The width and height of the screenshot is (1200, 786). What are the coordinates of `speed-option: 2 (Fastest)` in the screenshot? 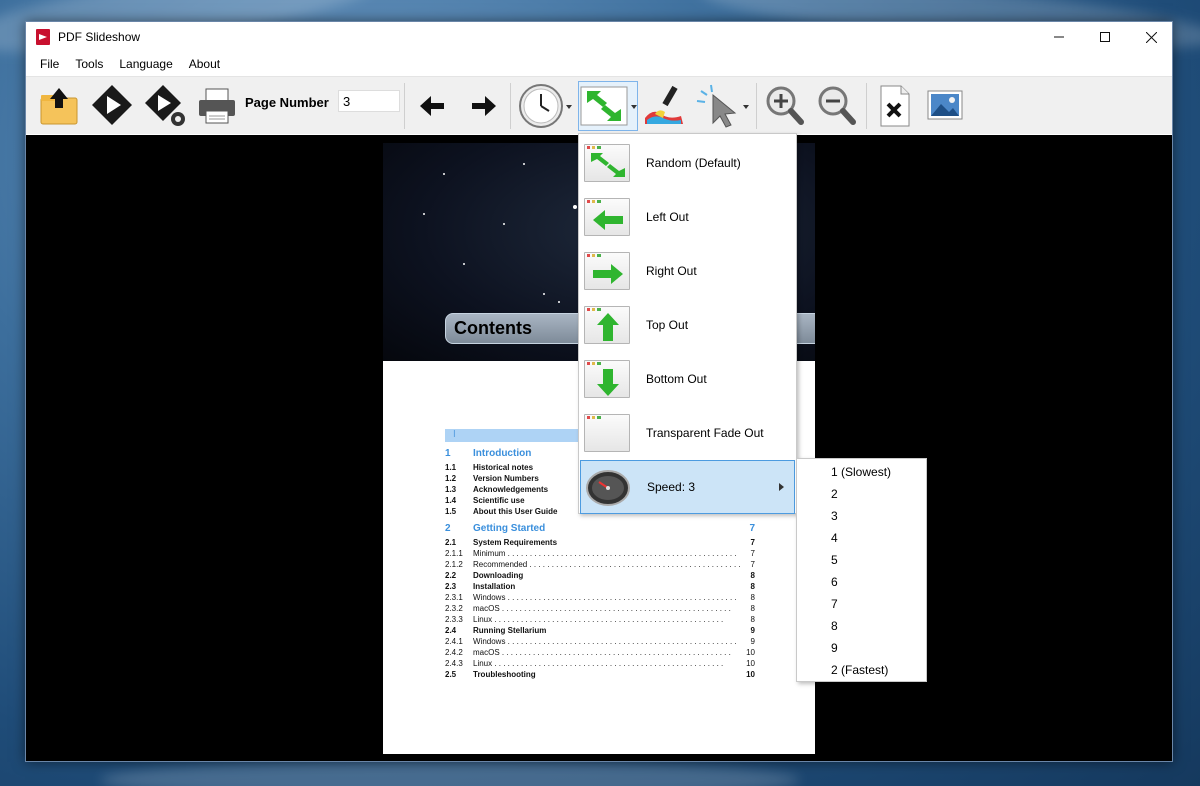 It's located at (861, 670).